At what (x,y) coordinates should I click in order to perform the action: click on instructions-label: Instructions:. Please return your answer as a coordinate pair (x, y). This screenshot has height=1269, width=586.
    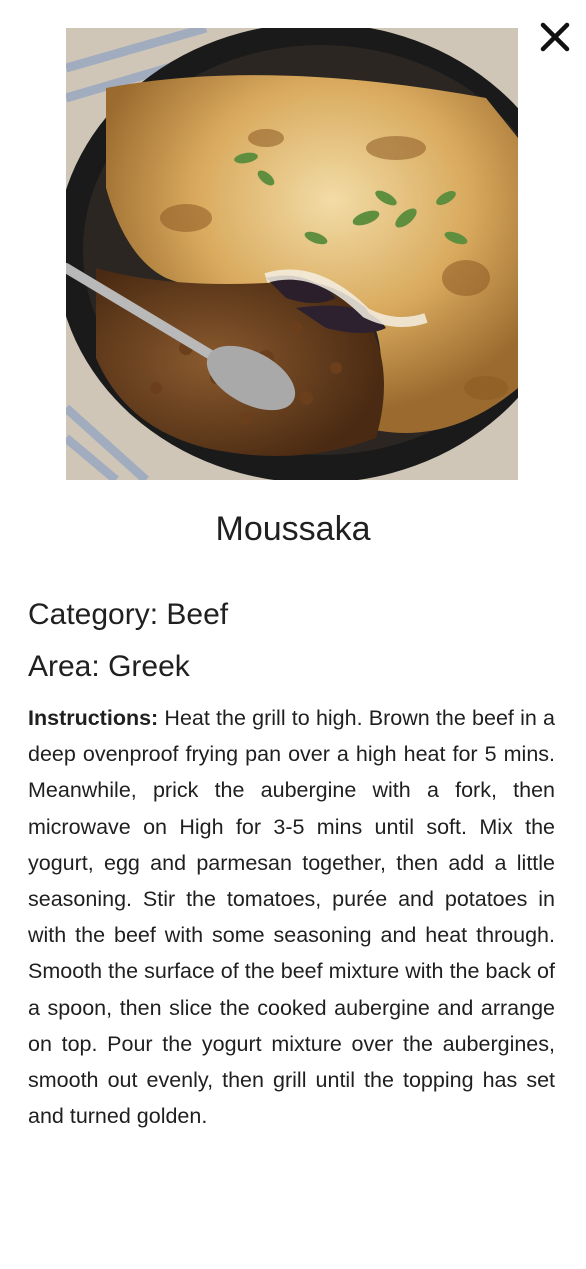
    Looking at the image, I should click on (93, 718).